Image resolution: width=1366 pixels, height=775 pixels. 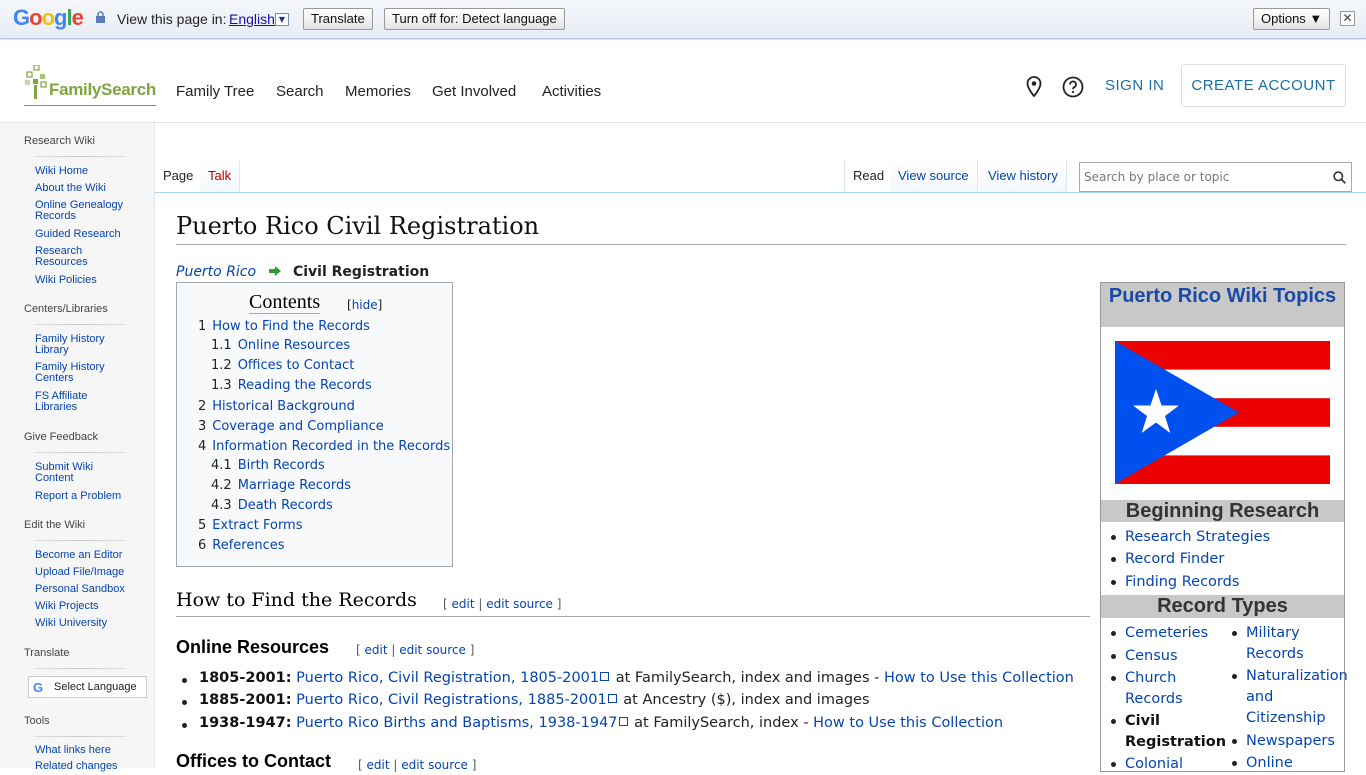 What do you see at coordinates (324, 446) in the screenshot?
I see `toc-item: 4 Information Recorded in the Records` at bounding box center [324, 446].